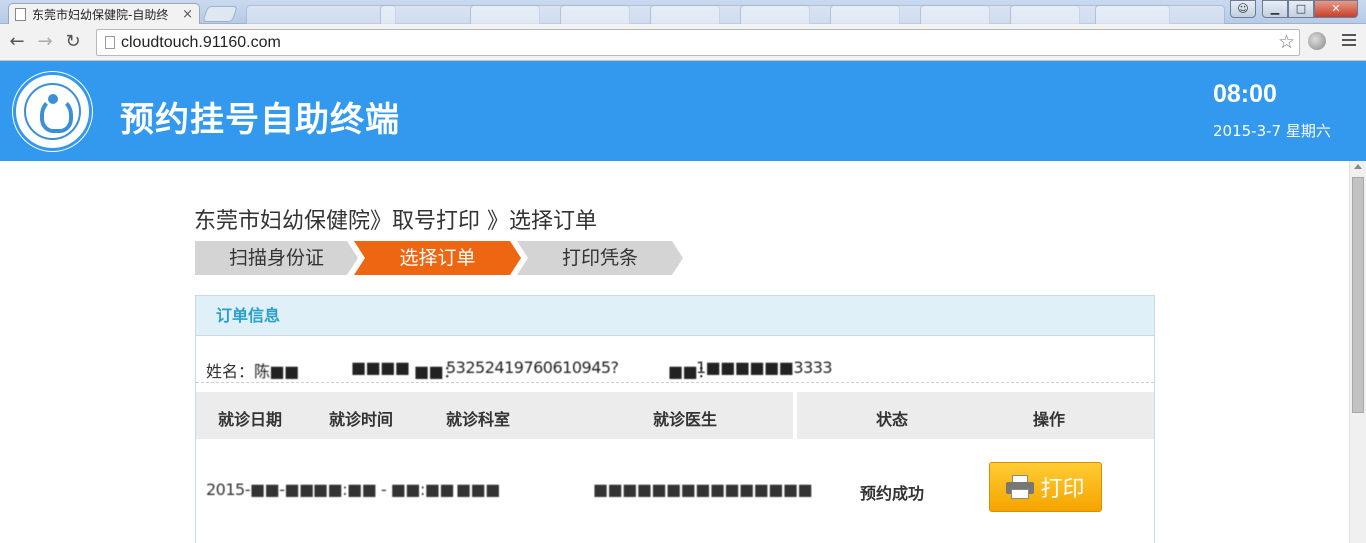 The height and width of the screenshot is (543, 1366). Describe the element at coordinates (685, 419) in the screenshot. I see `col-doctor: 就诊医生` at that location.